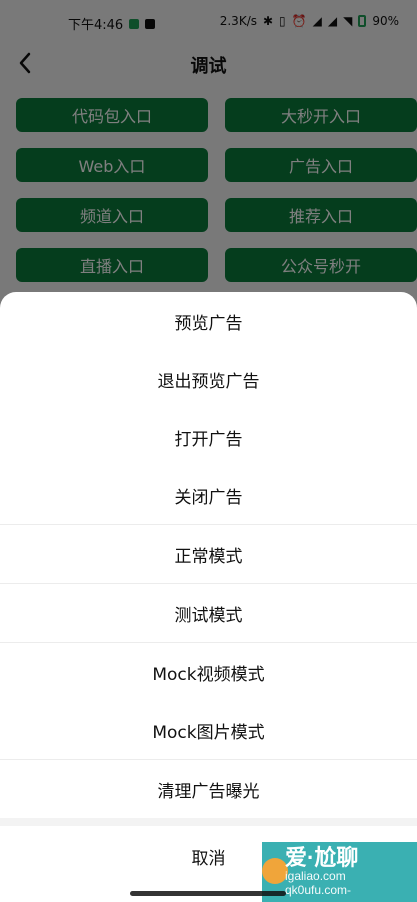 The height and width of the screenshot is (902, 417). What do you see at coordinates (322, 857) in the screenshot?
I see `watermark-title: 爱·尬聊` at bounding box center [322, 857].